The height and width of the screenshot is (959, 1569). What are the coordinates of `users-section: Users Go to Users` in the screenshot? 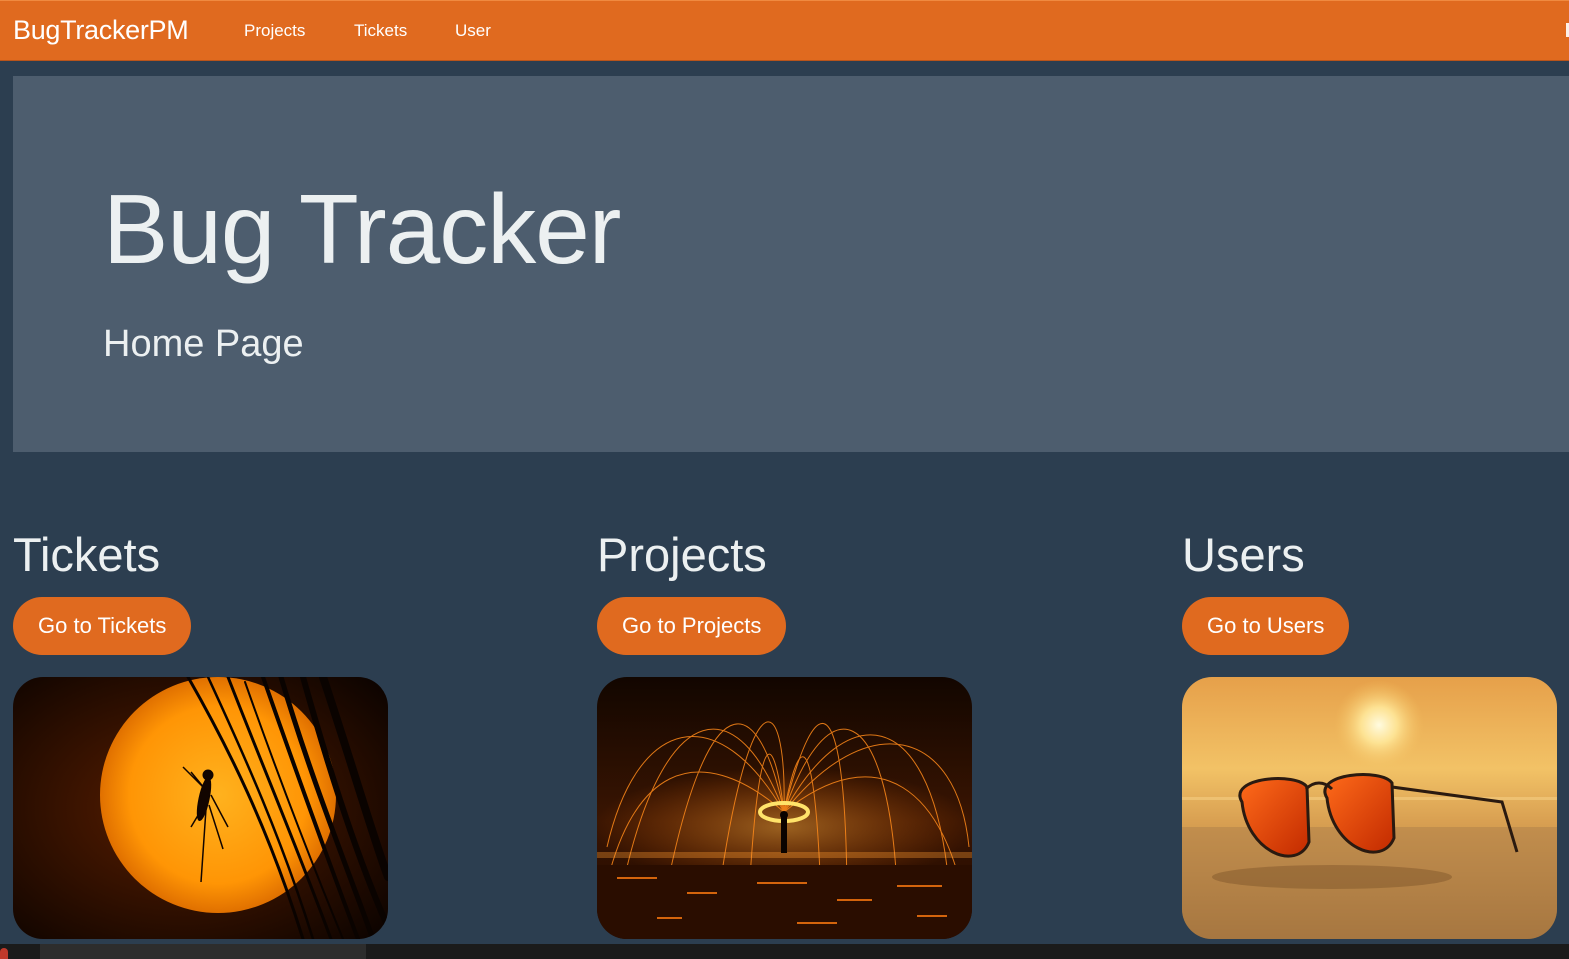 It's located at (1372, 733).